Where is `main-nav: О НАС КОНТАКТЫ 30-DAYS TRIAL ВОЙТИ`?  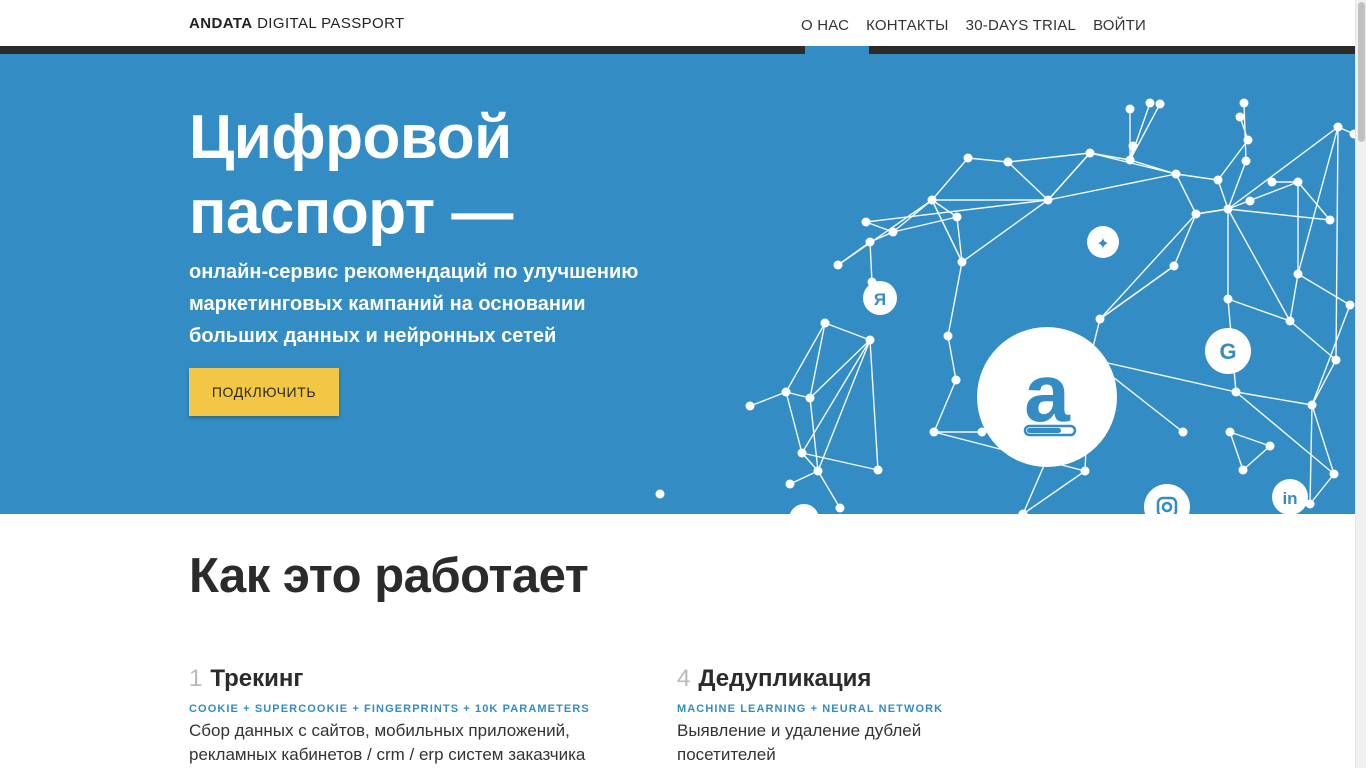
main-nav: О НАС КОНТАКТЫ 30-DAYS TRIAL ВОЙТИ is located at coordinates (973, 25).